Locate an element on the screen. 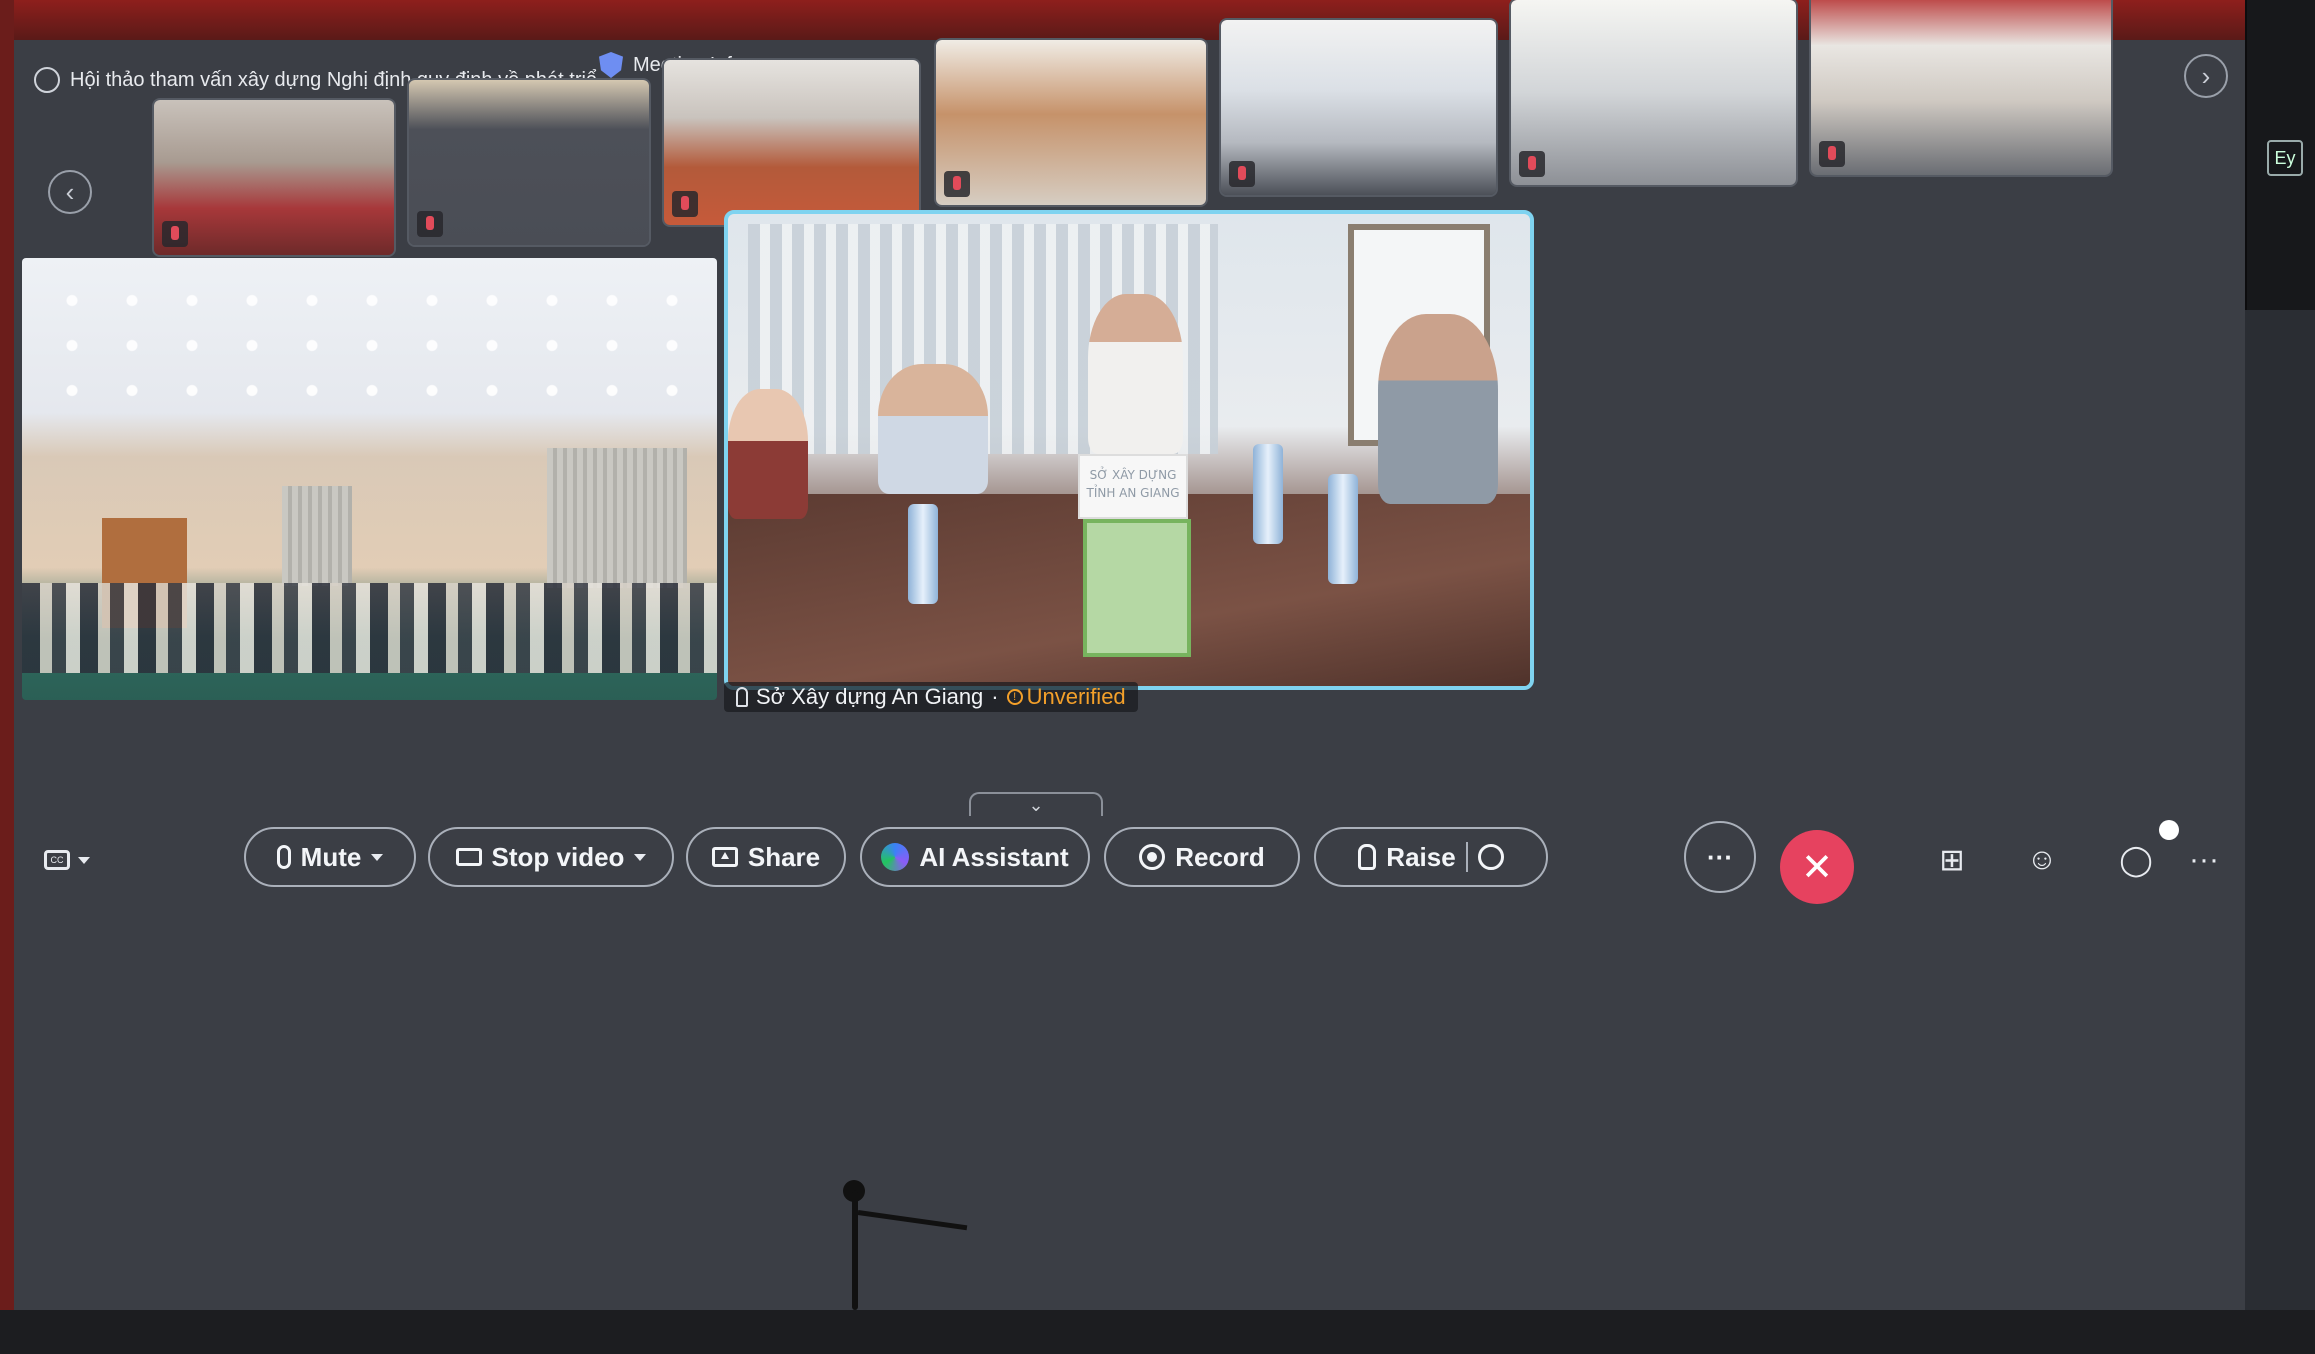 The width and height of the screenshot is (2315, 1354). share-button: Share is located at coordinates (766, 857).